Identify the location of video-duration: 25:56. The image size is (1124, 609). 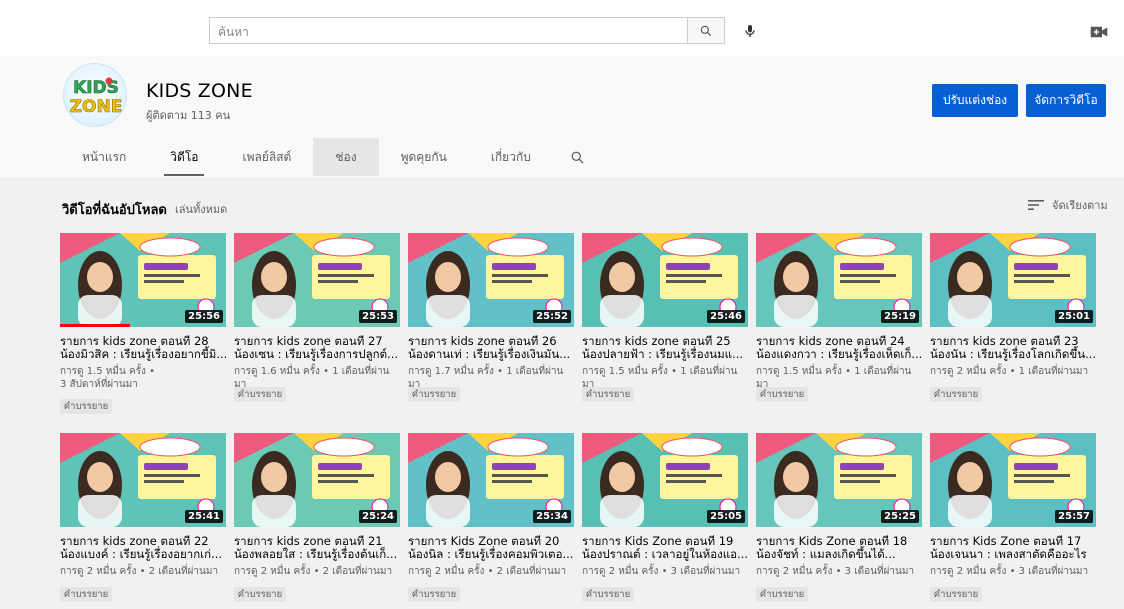
(204, 316).